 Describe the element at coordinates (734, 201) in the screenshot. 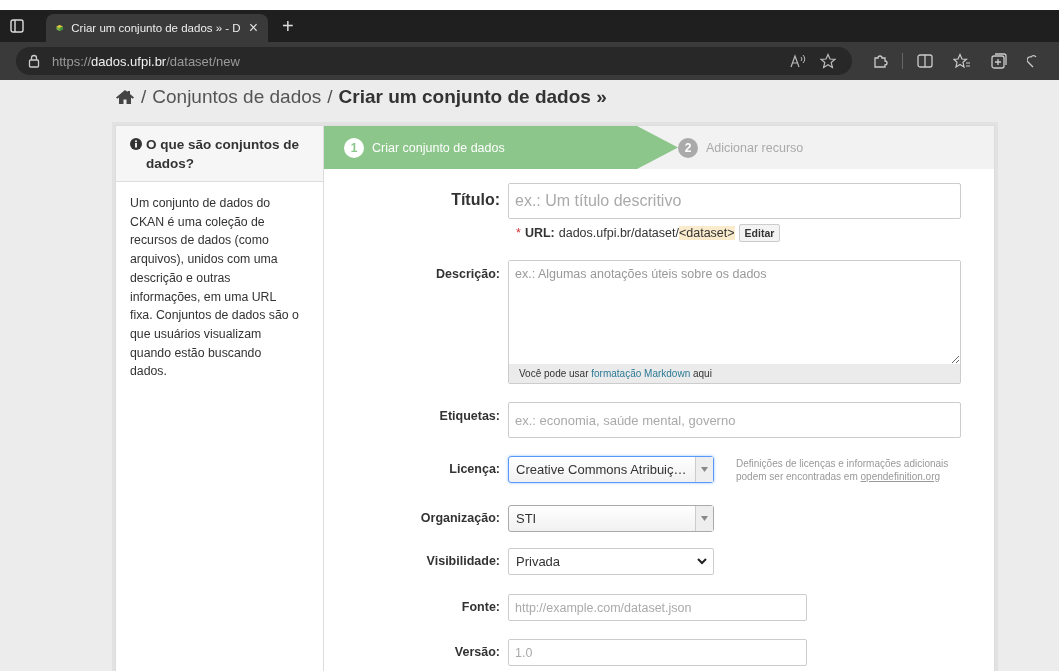

I see `title-input: ex.: Um título descritivo` at that location.